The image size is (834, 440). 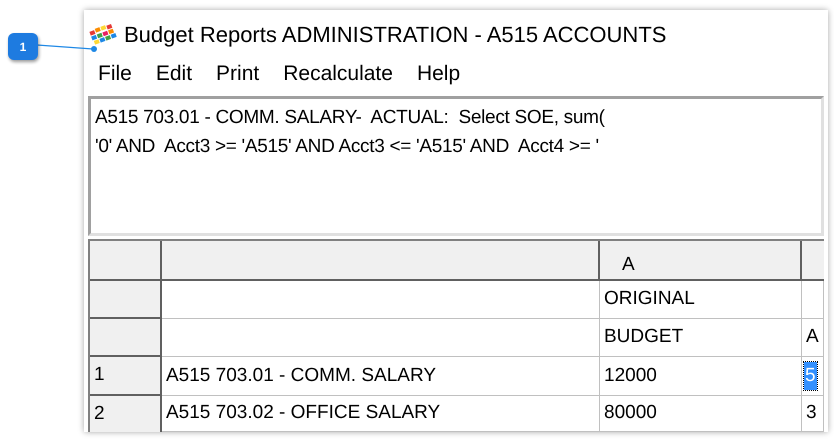 I want to click on table-cell: 80000, so click(x=701, y=414).